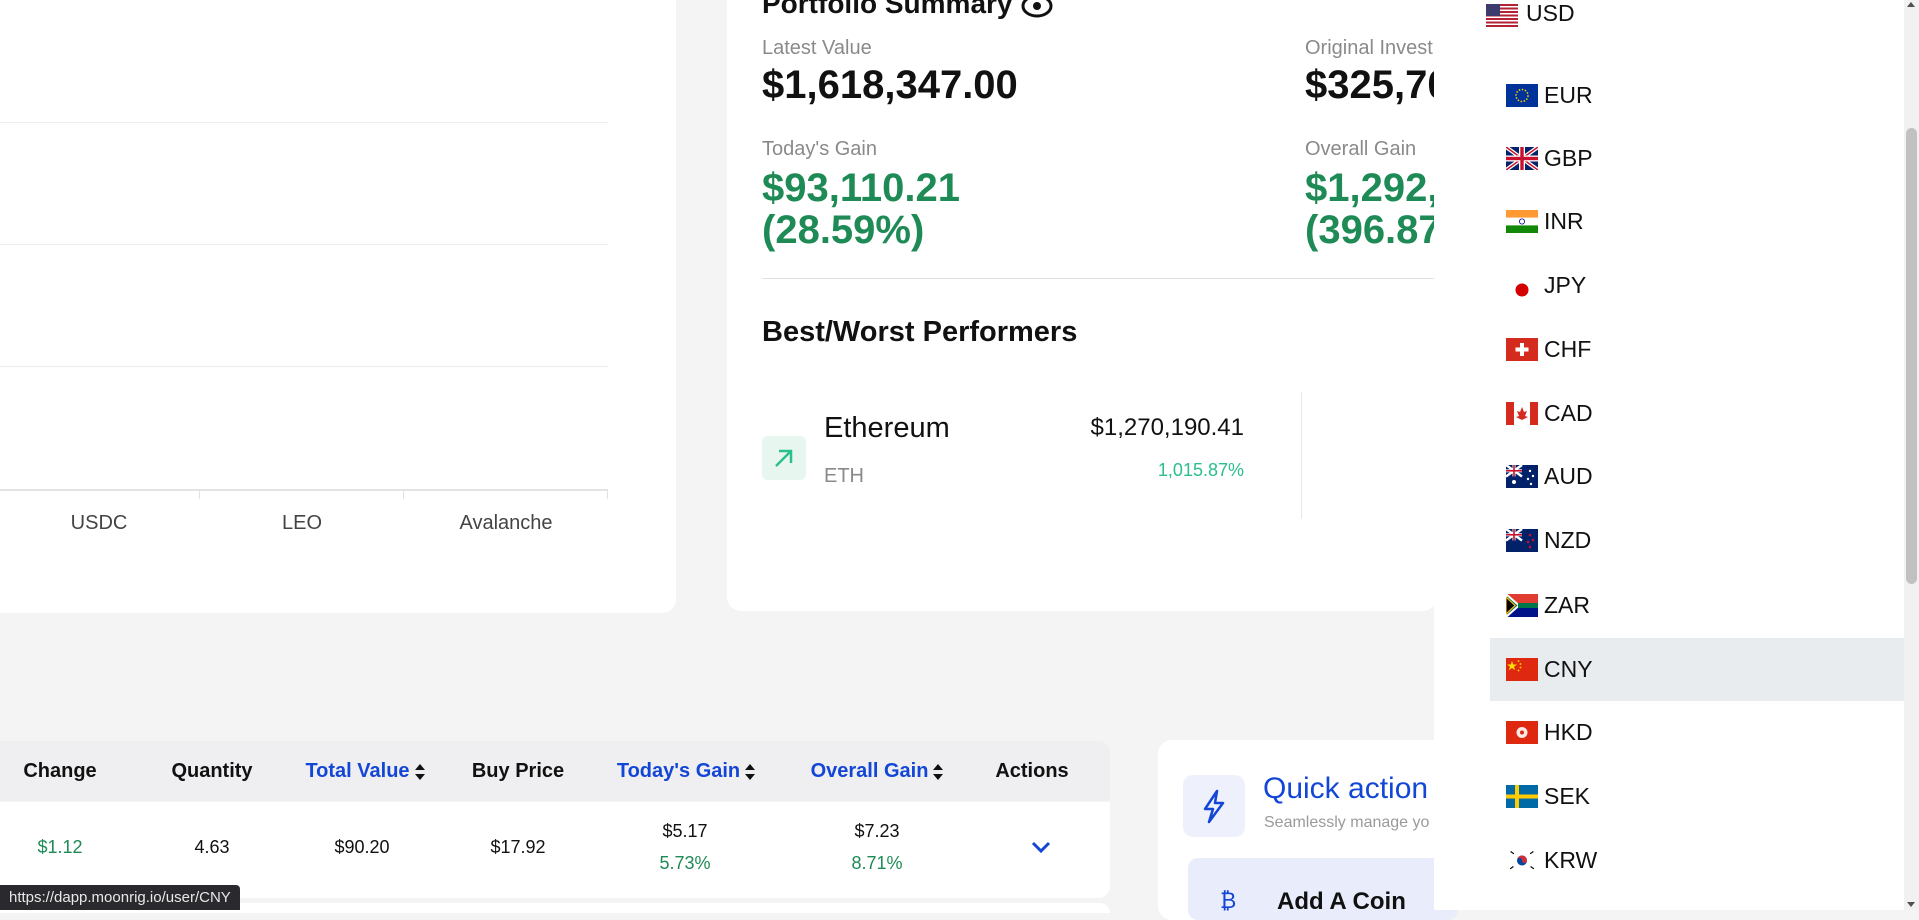 The width and height of the screenshot is (1919, 920). Describe the element at coordinates (920, 332) in the screenshot. I see `performers-title: Best/Worst Performers` at that location.